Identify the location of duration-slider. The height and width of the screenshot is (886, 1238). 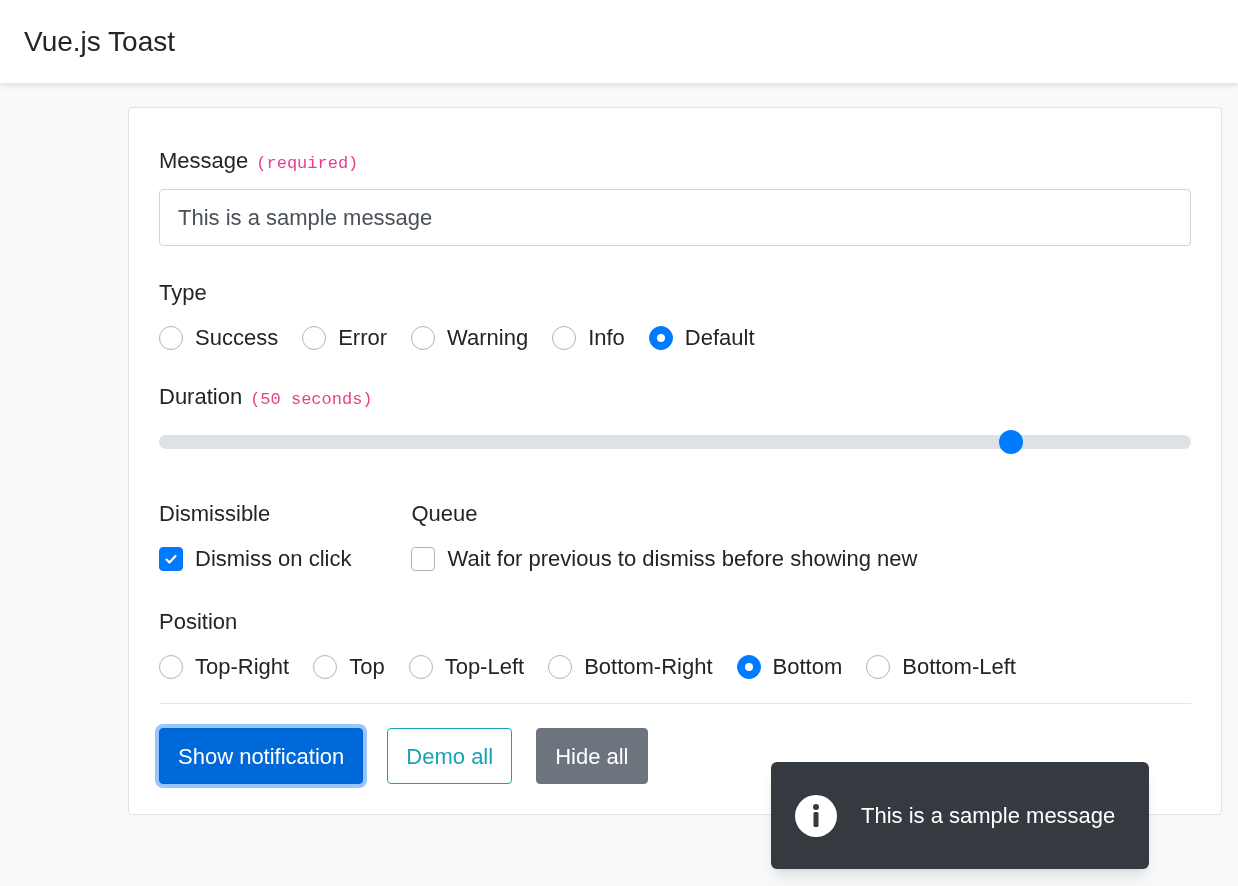
(675, 442).